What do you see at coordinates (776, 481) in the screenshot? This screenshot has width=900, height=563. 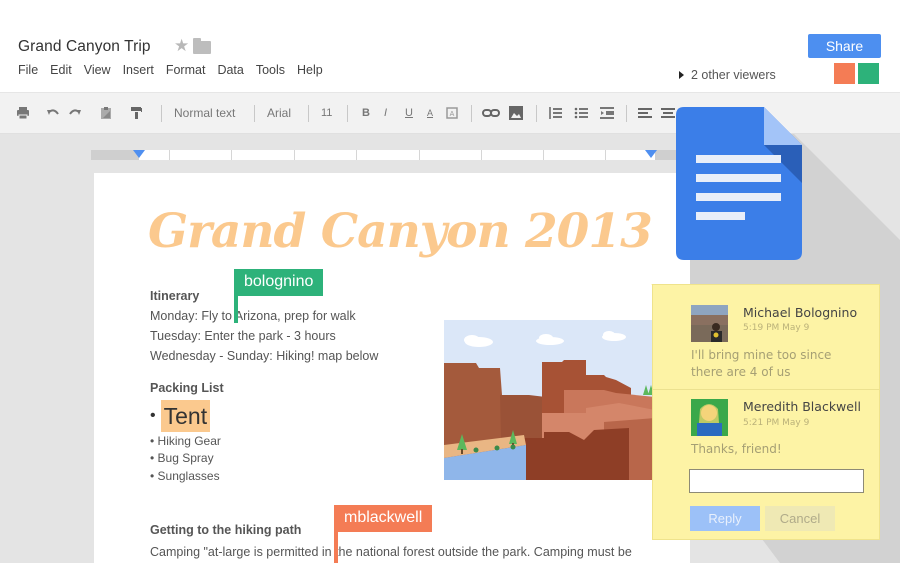 I see `reply-input` at bounding box center [776, 481].